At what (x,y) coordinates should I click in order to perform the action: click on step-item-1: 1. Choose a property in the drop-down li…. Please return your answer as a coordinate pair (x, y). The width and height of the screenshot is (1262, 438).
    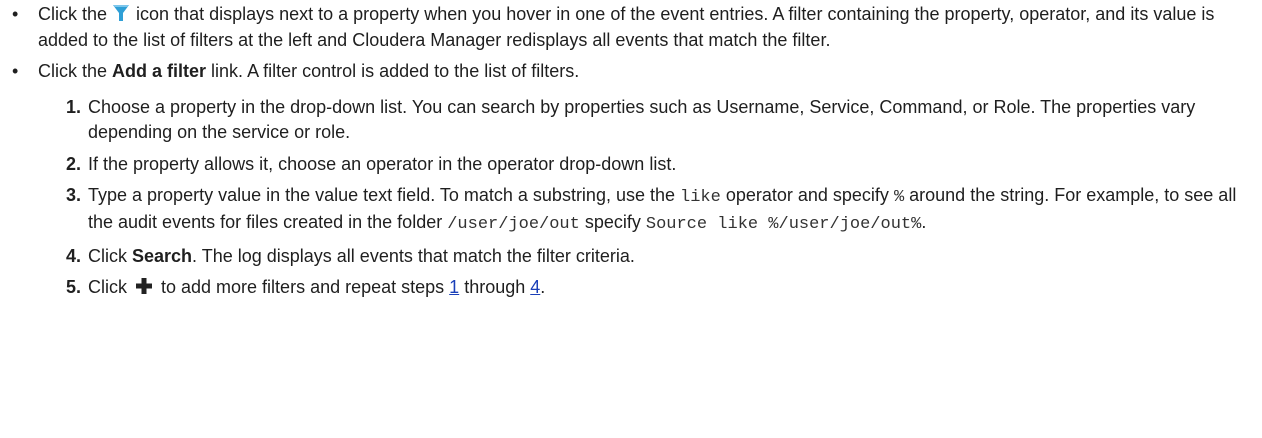
    Looking at the image, I should click on (641, 120).